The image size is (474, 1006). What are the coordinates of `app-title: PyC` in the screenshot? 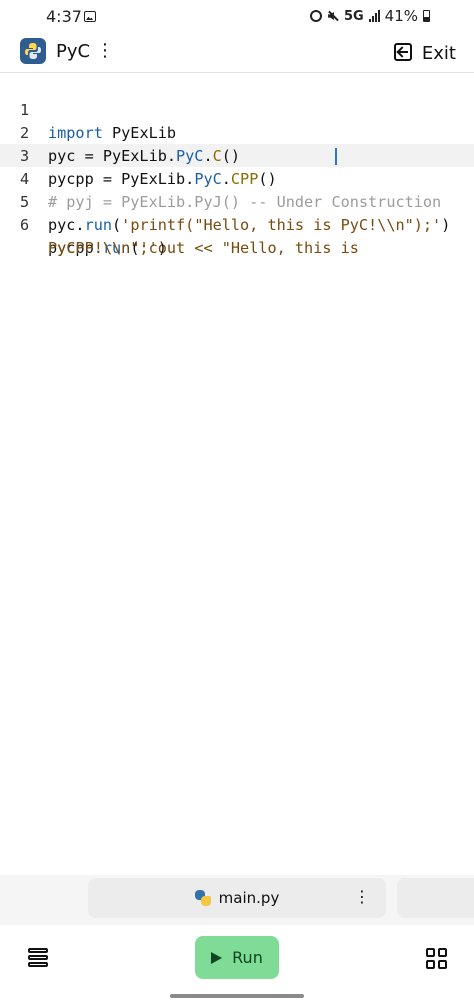 It's located at (73, 51).